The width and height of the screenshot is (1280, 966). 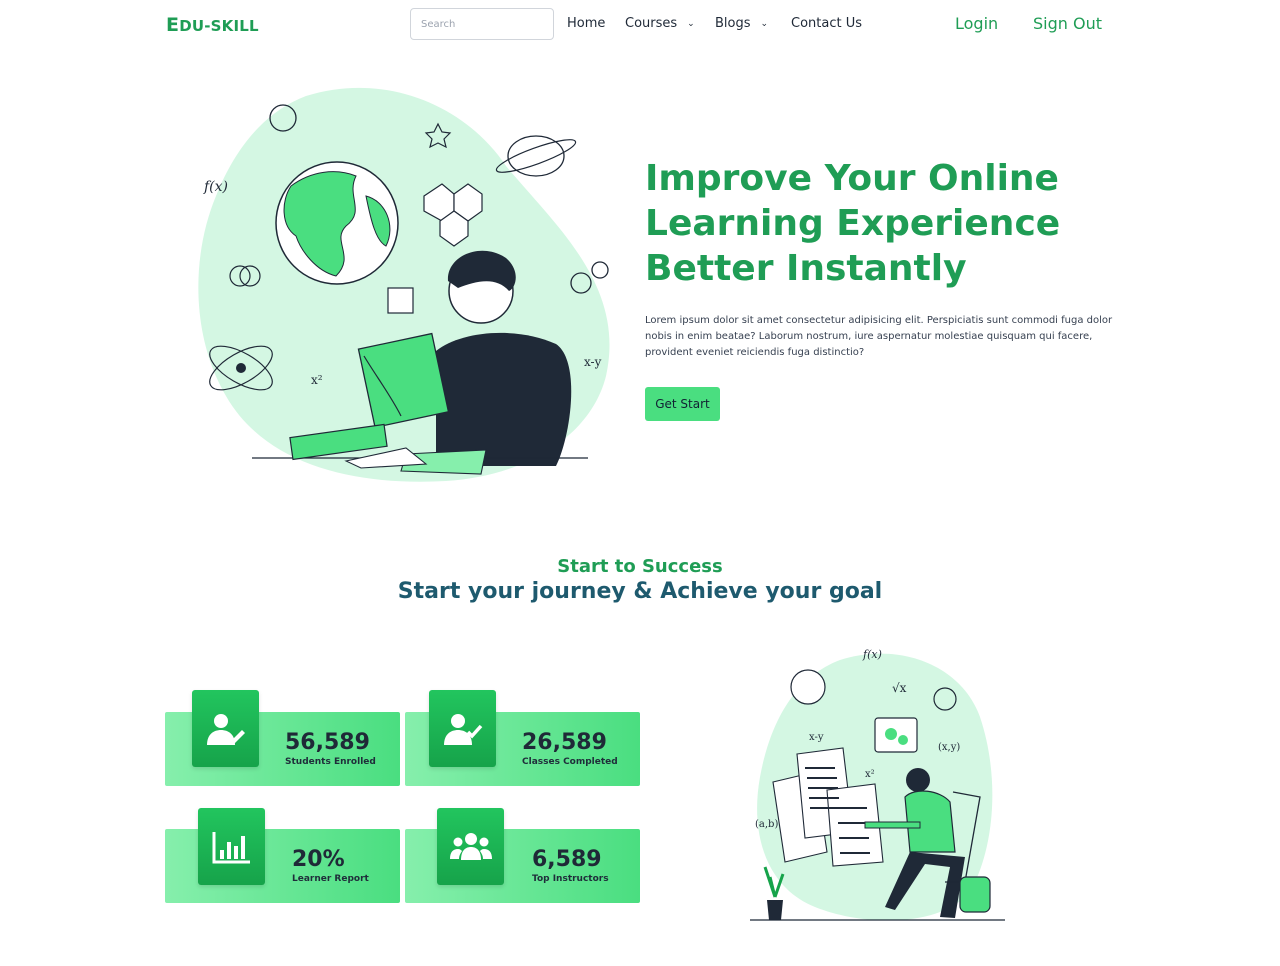 What do you see at coordinates (231, 846) in the screenshot?
I see `bar-chart-icon` at bounding box center [231, 846].